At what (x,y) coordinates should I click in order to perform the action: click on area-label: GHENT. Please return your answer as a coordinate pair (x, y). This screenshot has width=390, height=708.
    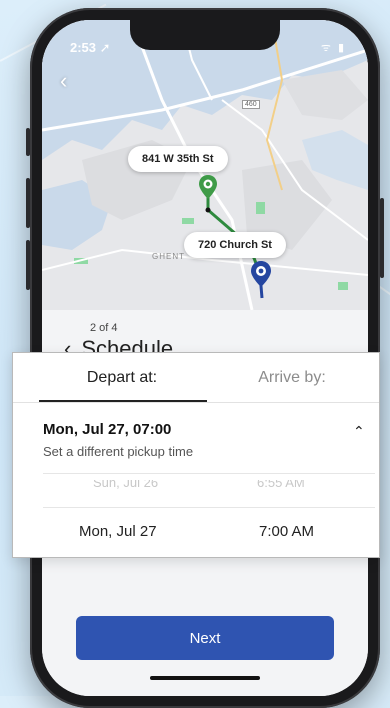
    Looking at the image, I should click on (168, 256).